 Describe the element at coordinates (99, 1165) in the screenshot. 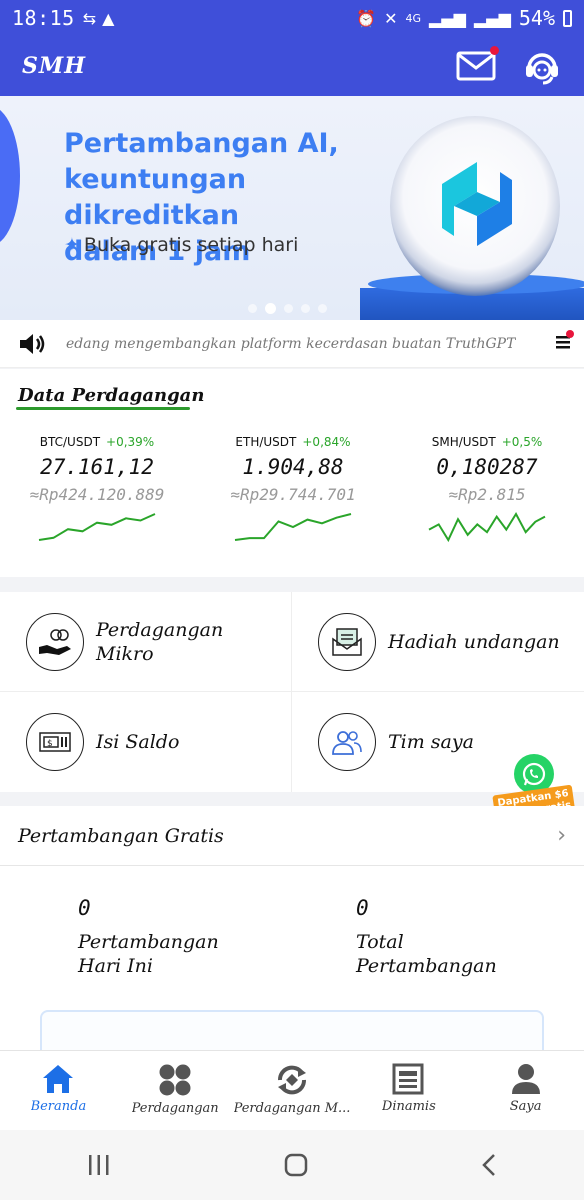

I see `recent-apps-icon` at that location.